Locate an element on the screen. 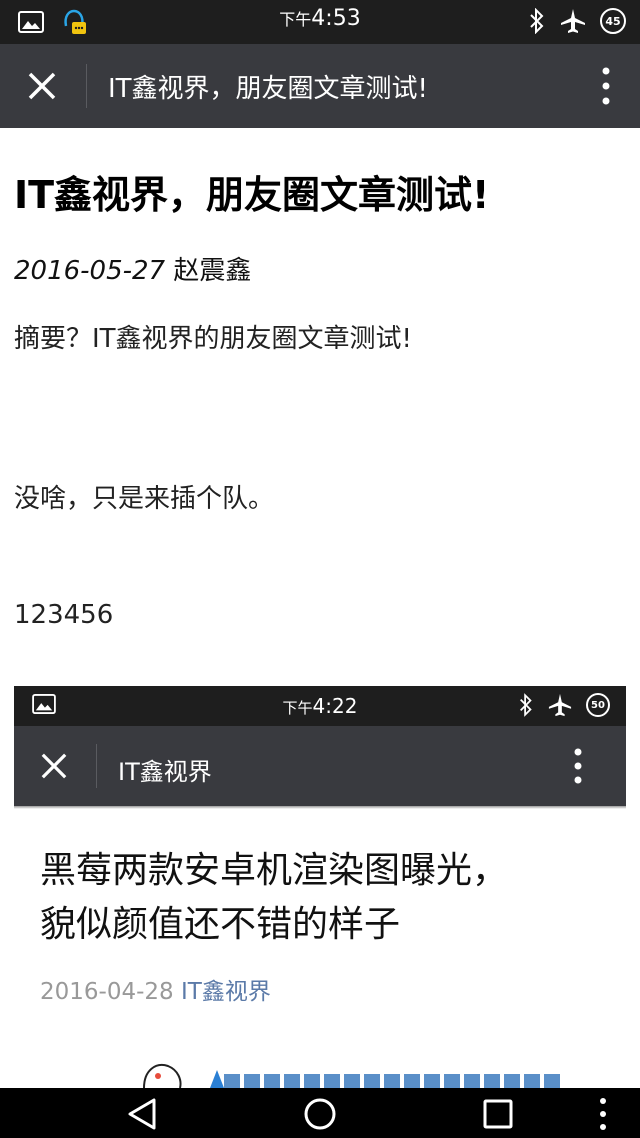  battery-icon: 45 is located at coordinates (613, 21).